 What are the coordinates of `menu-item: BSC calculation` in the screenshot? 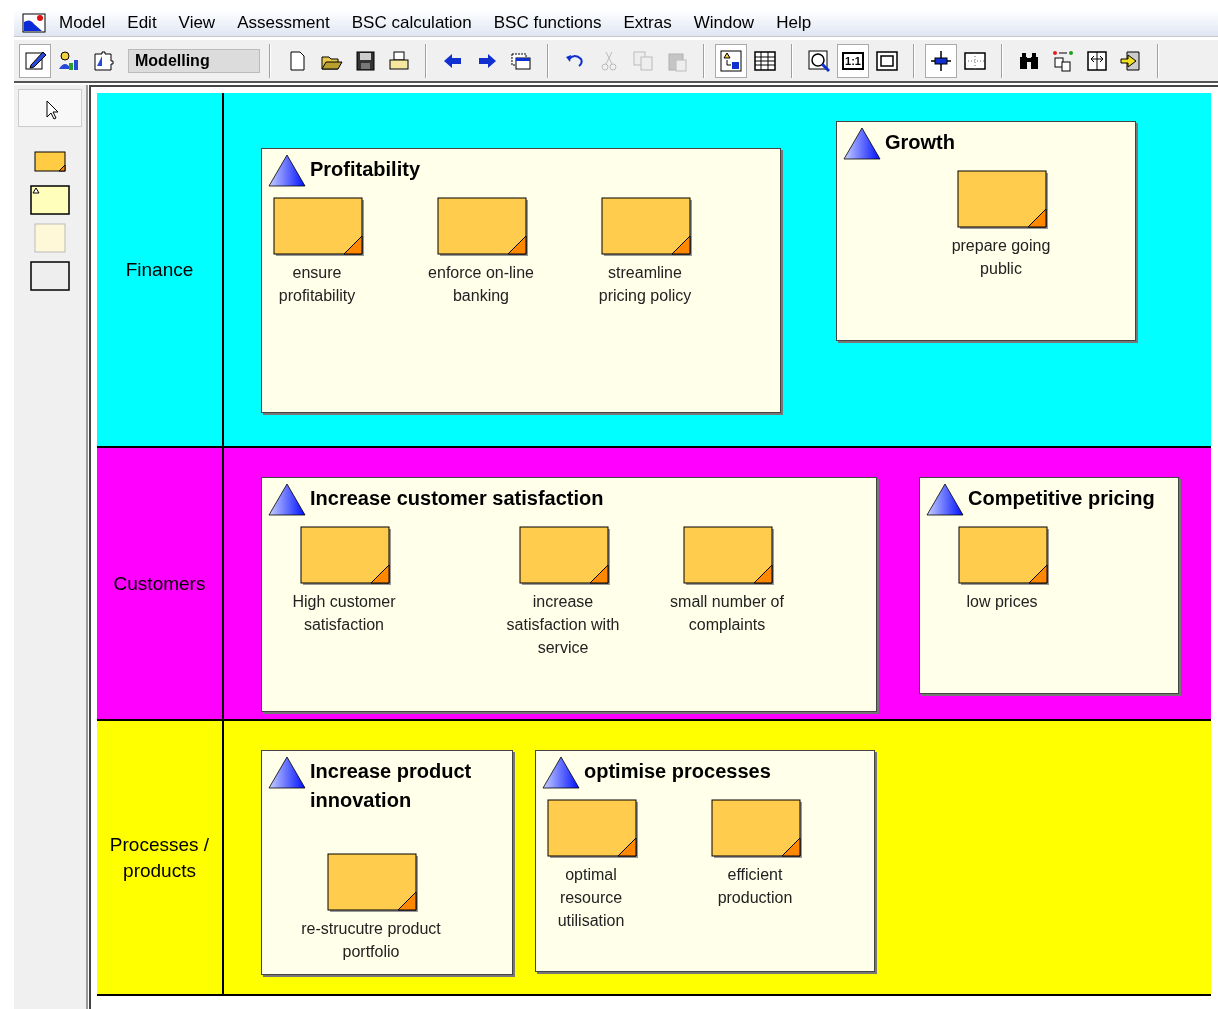 It's located at (411, 23).